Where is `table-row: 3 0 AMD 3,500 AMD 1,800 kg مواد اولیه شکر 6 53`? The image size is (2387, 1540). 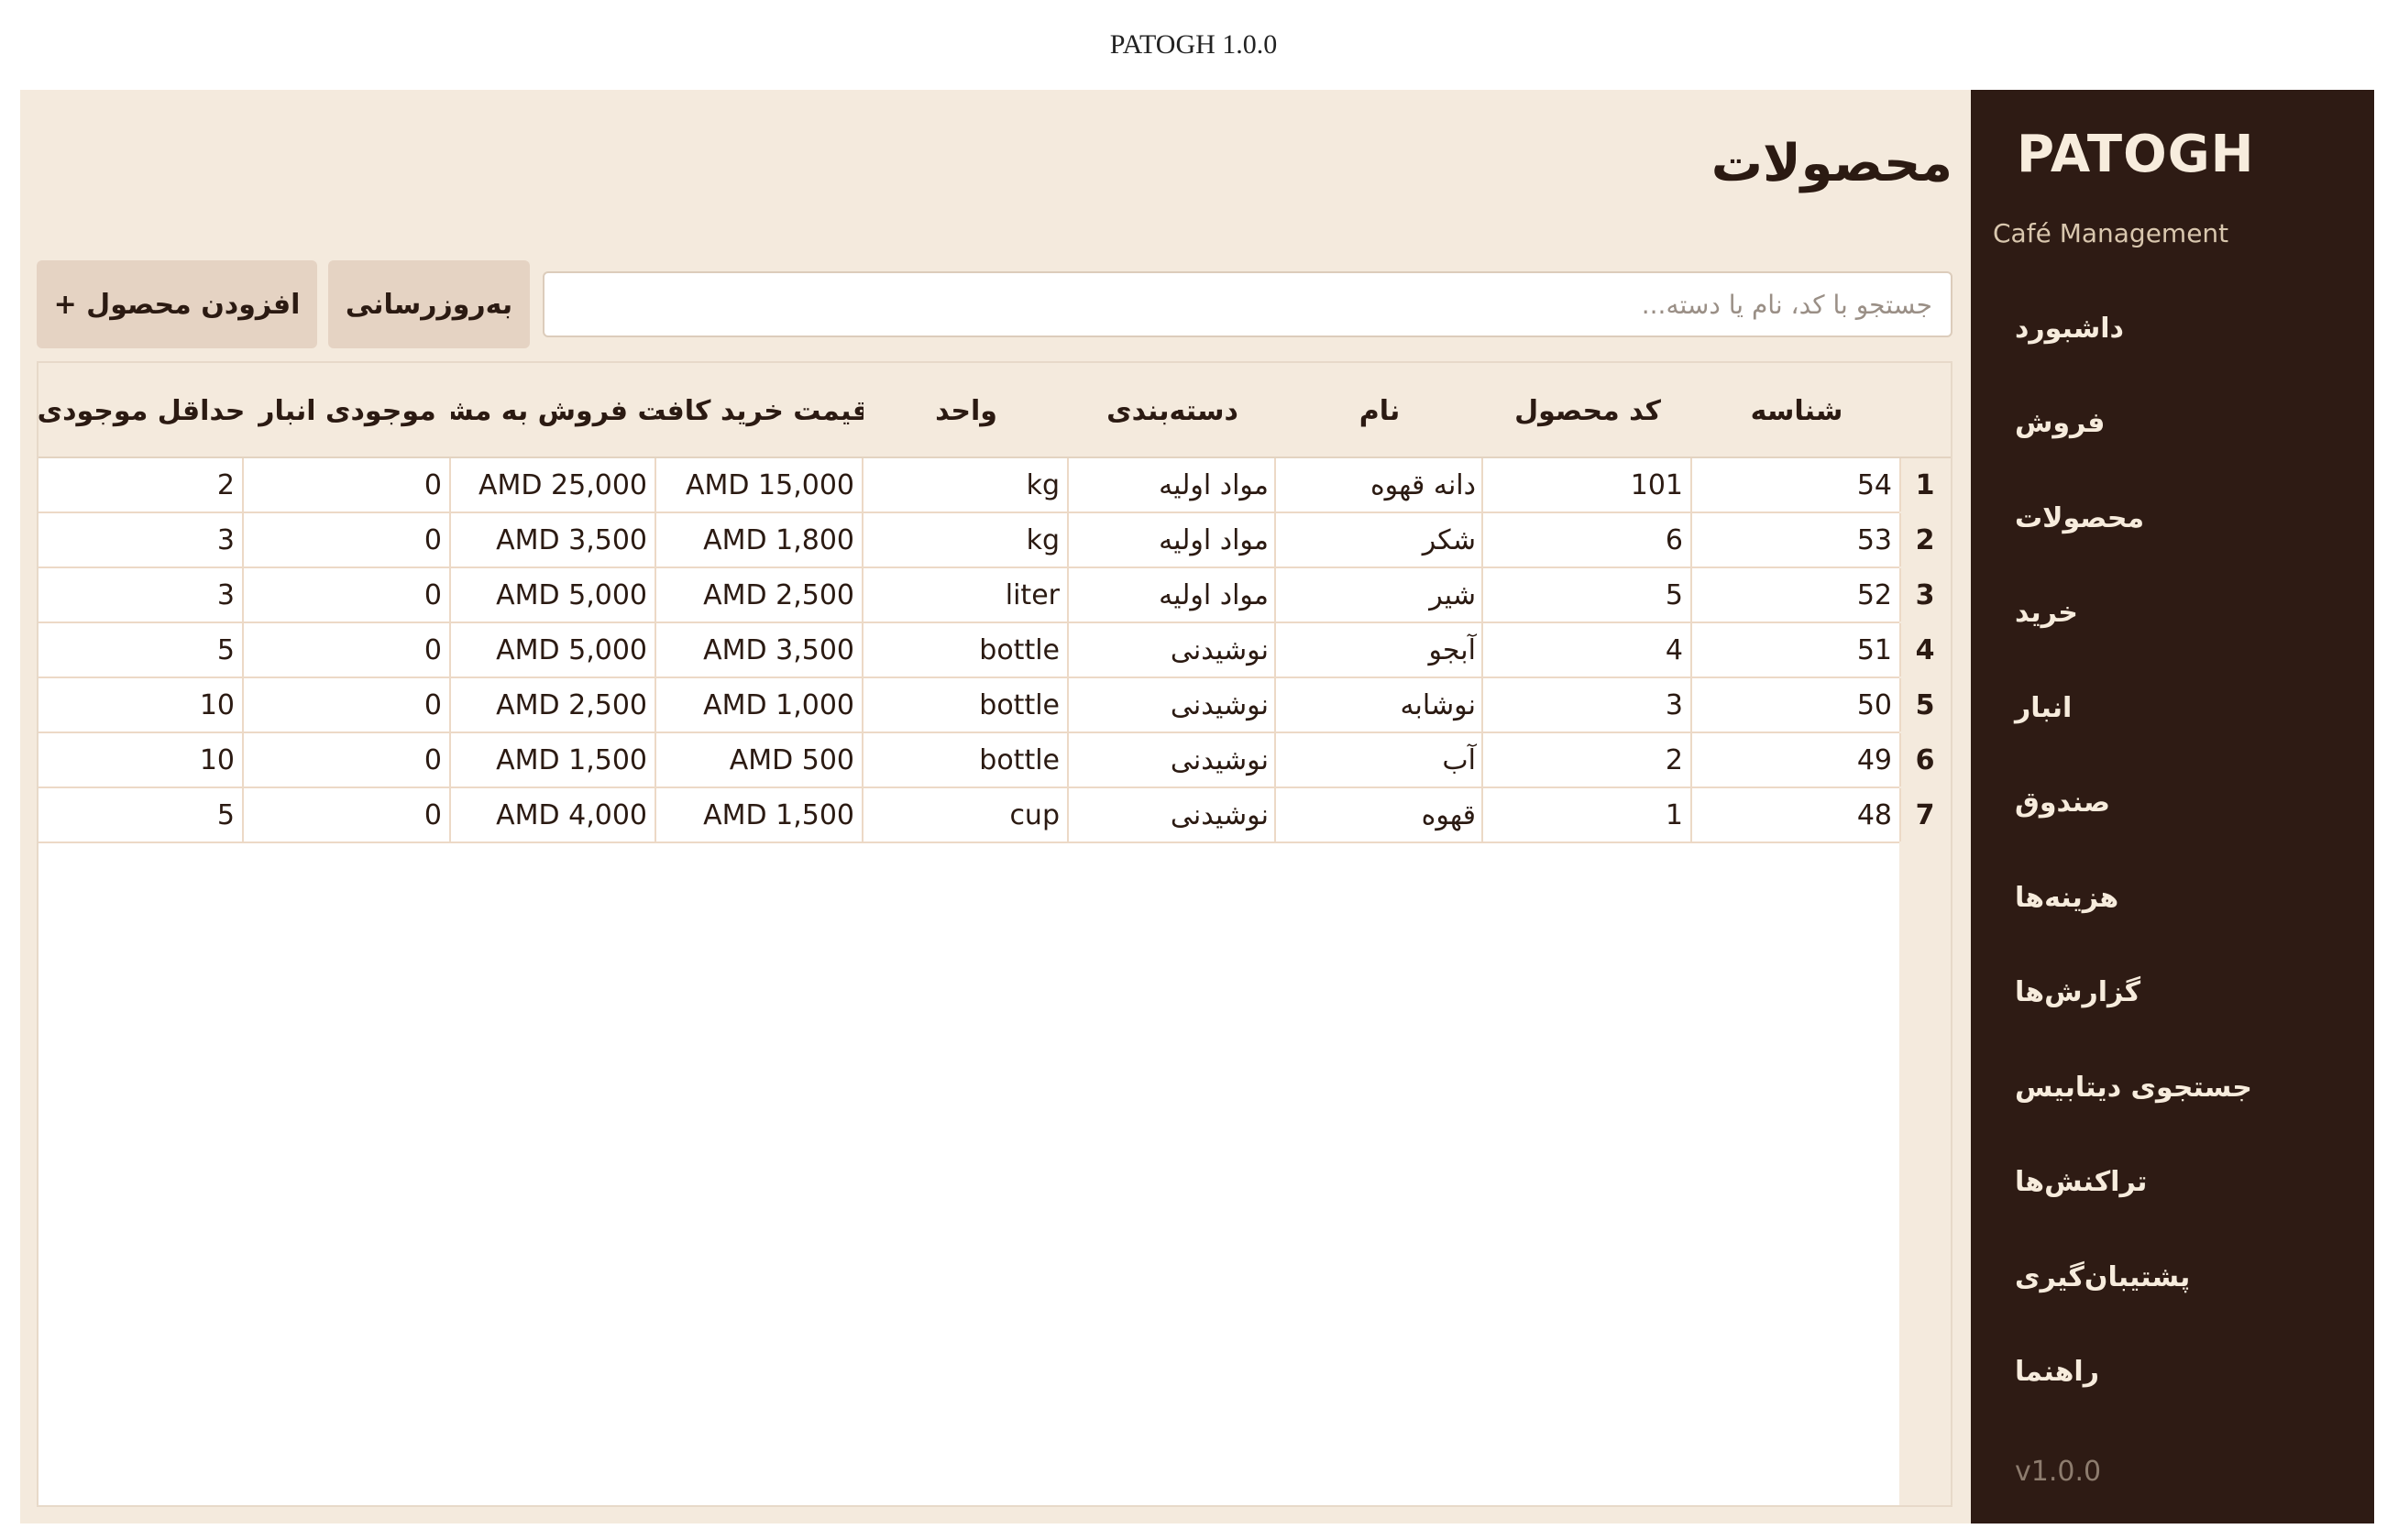
table-row: 3 0 AMD 3,500 AMD 1,800 kg مواد اولیه شکر 6 53 is located at coordinates (969, 540).